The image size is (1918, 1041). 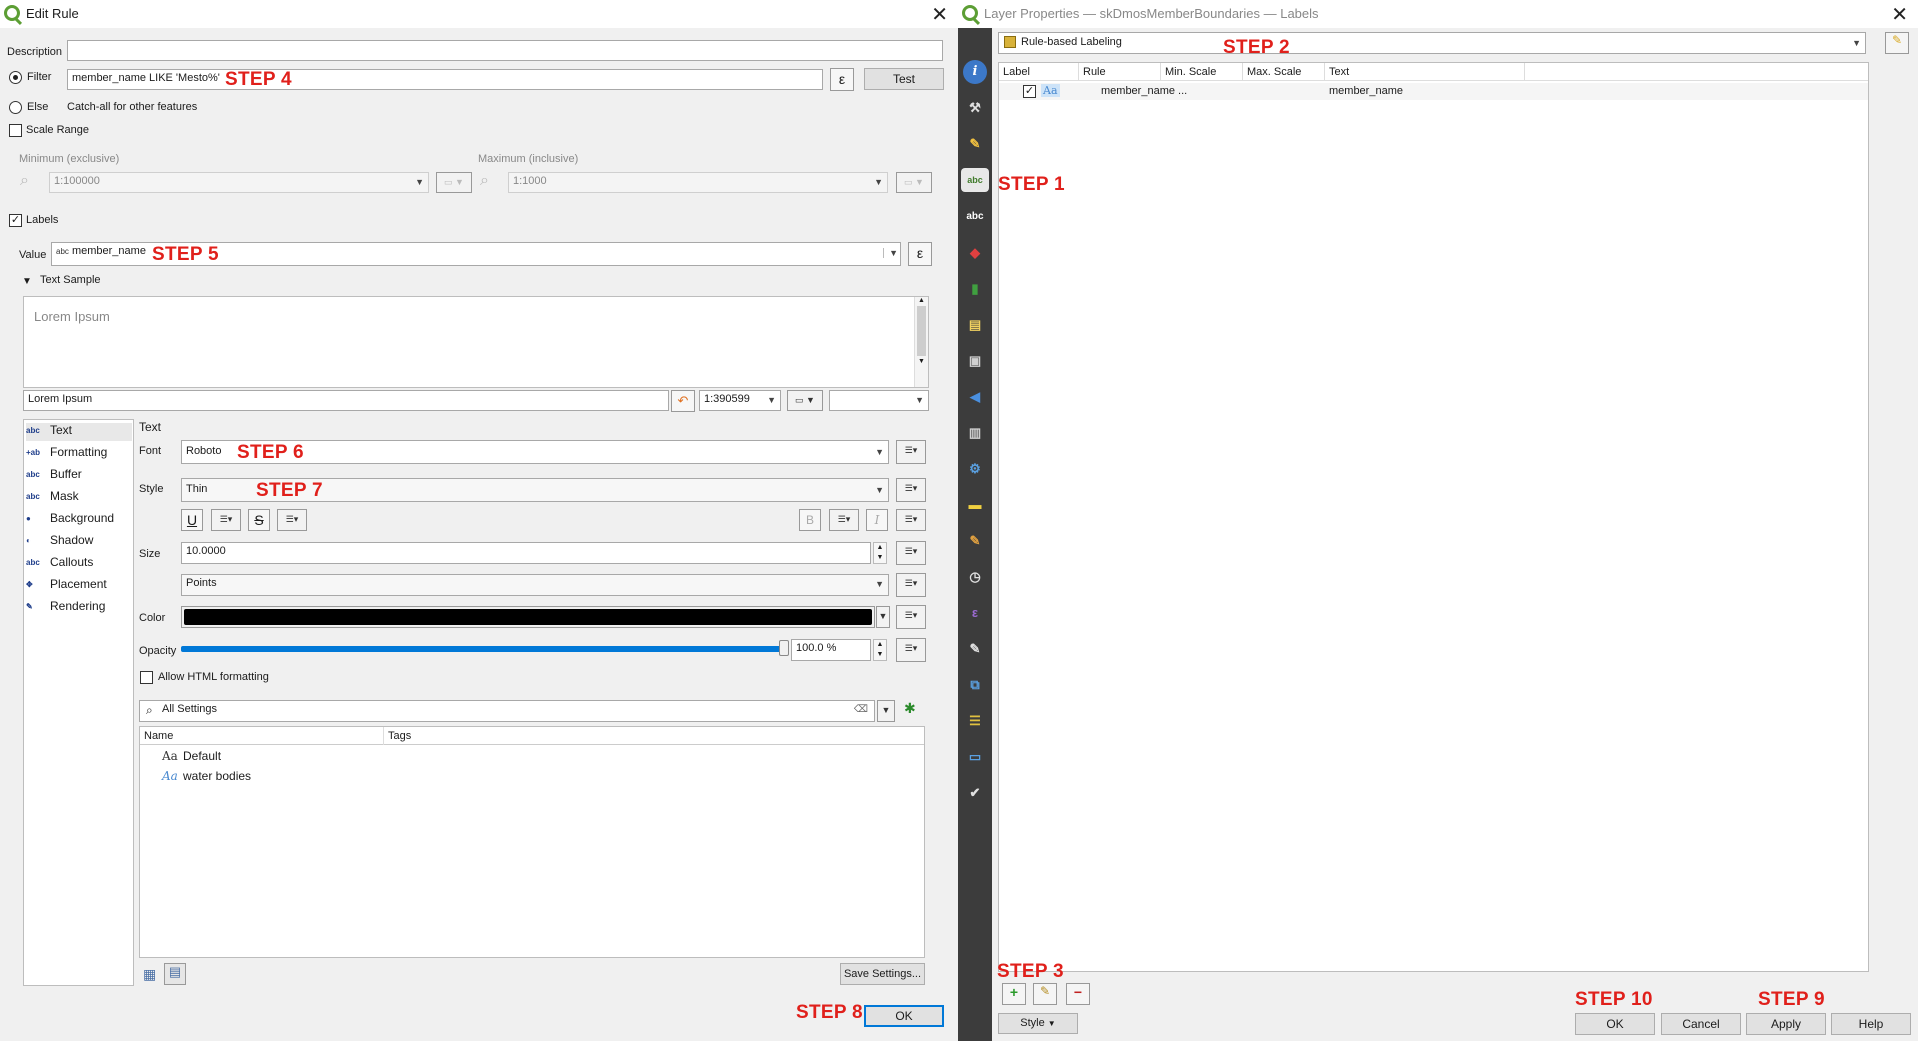 I want to click on min-scale-dropdown: ▭ ▼, so click(x=454, y=182).